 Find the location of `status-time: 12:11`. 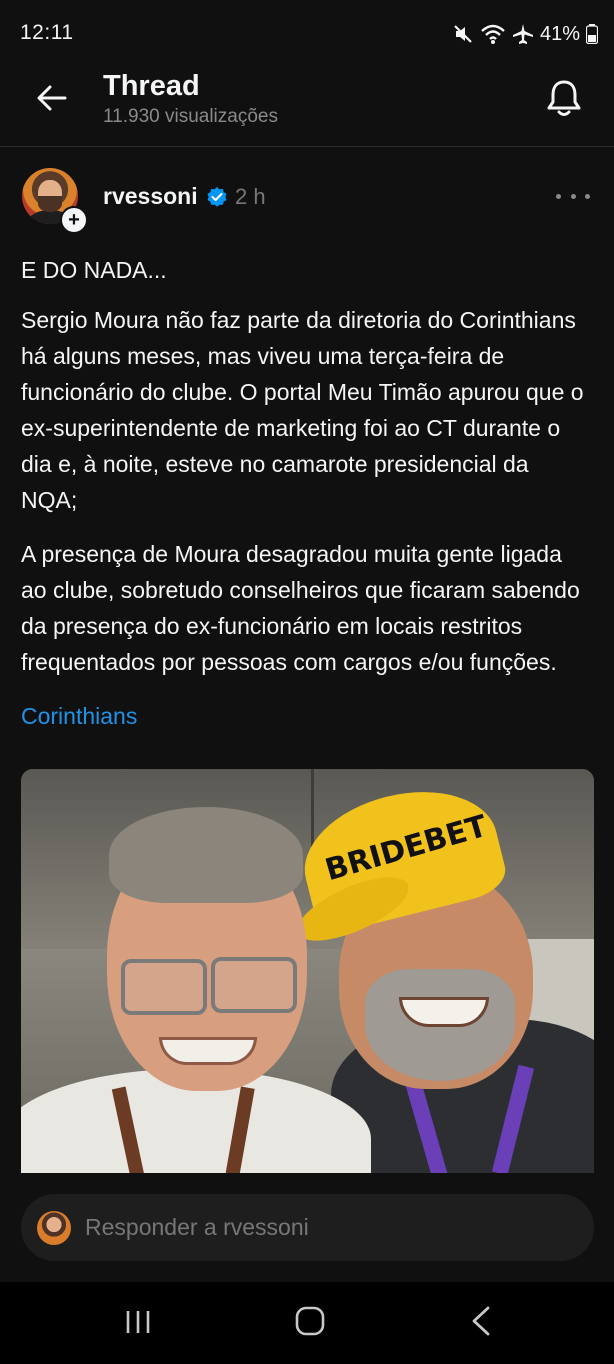

status-time: 12:11 is located at coordinates (47, 32).